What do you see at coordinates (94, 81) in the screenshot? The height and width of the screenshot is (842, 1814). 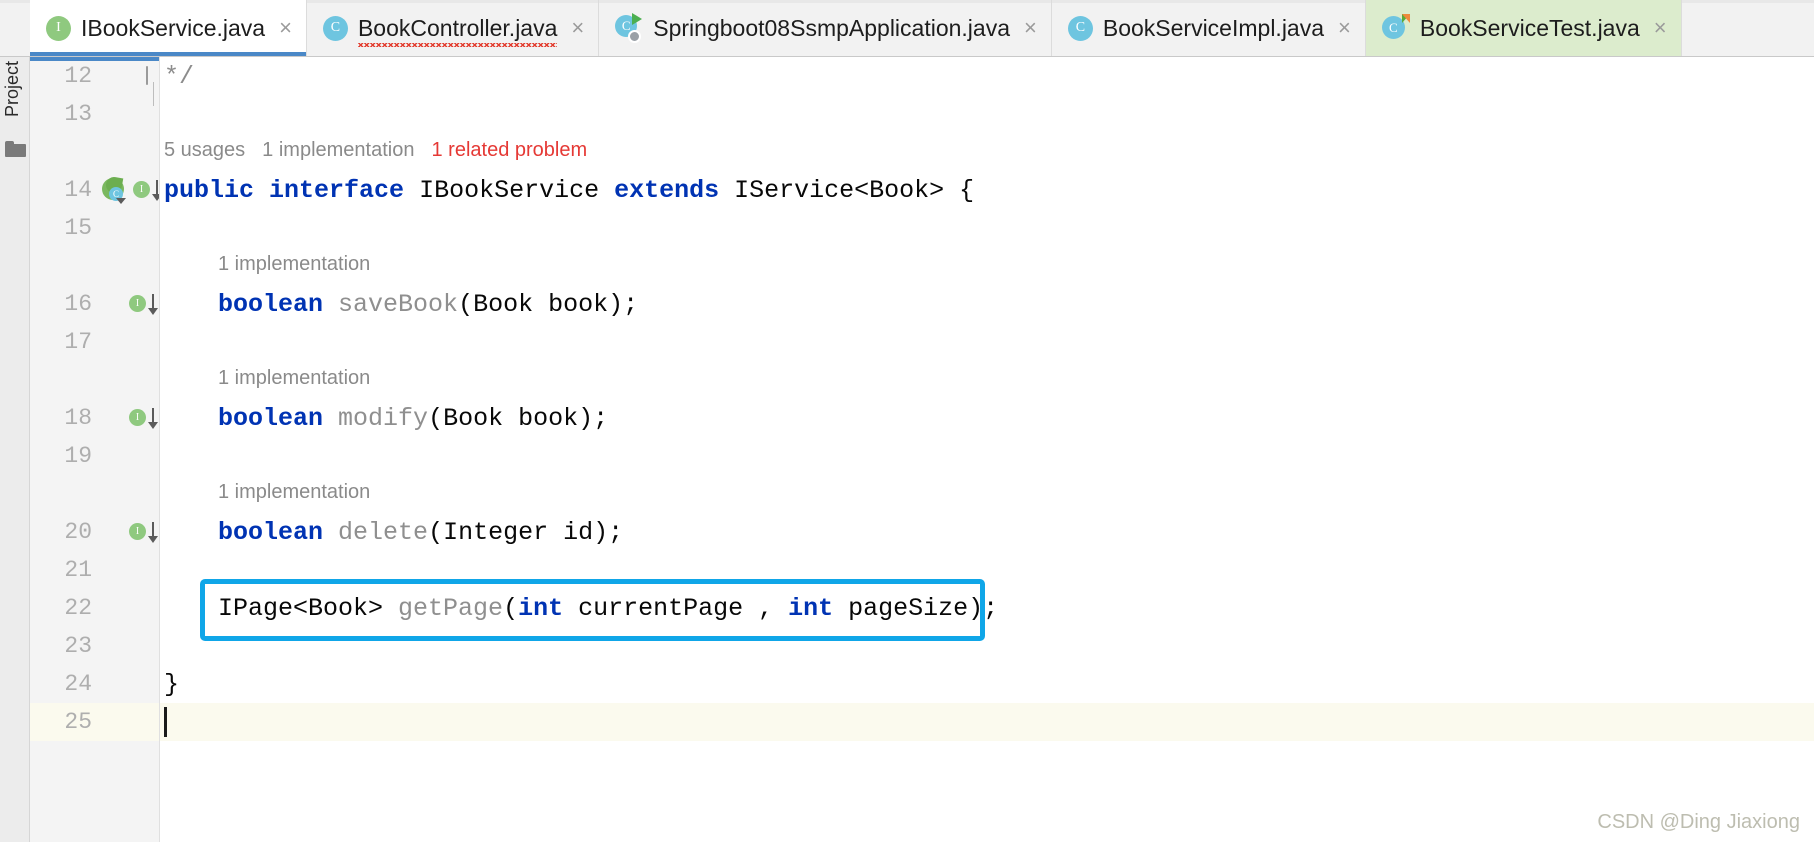 I see `gutter-line: 12` at bounding box center [94, 81].